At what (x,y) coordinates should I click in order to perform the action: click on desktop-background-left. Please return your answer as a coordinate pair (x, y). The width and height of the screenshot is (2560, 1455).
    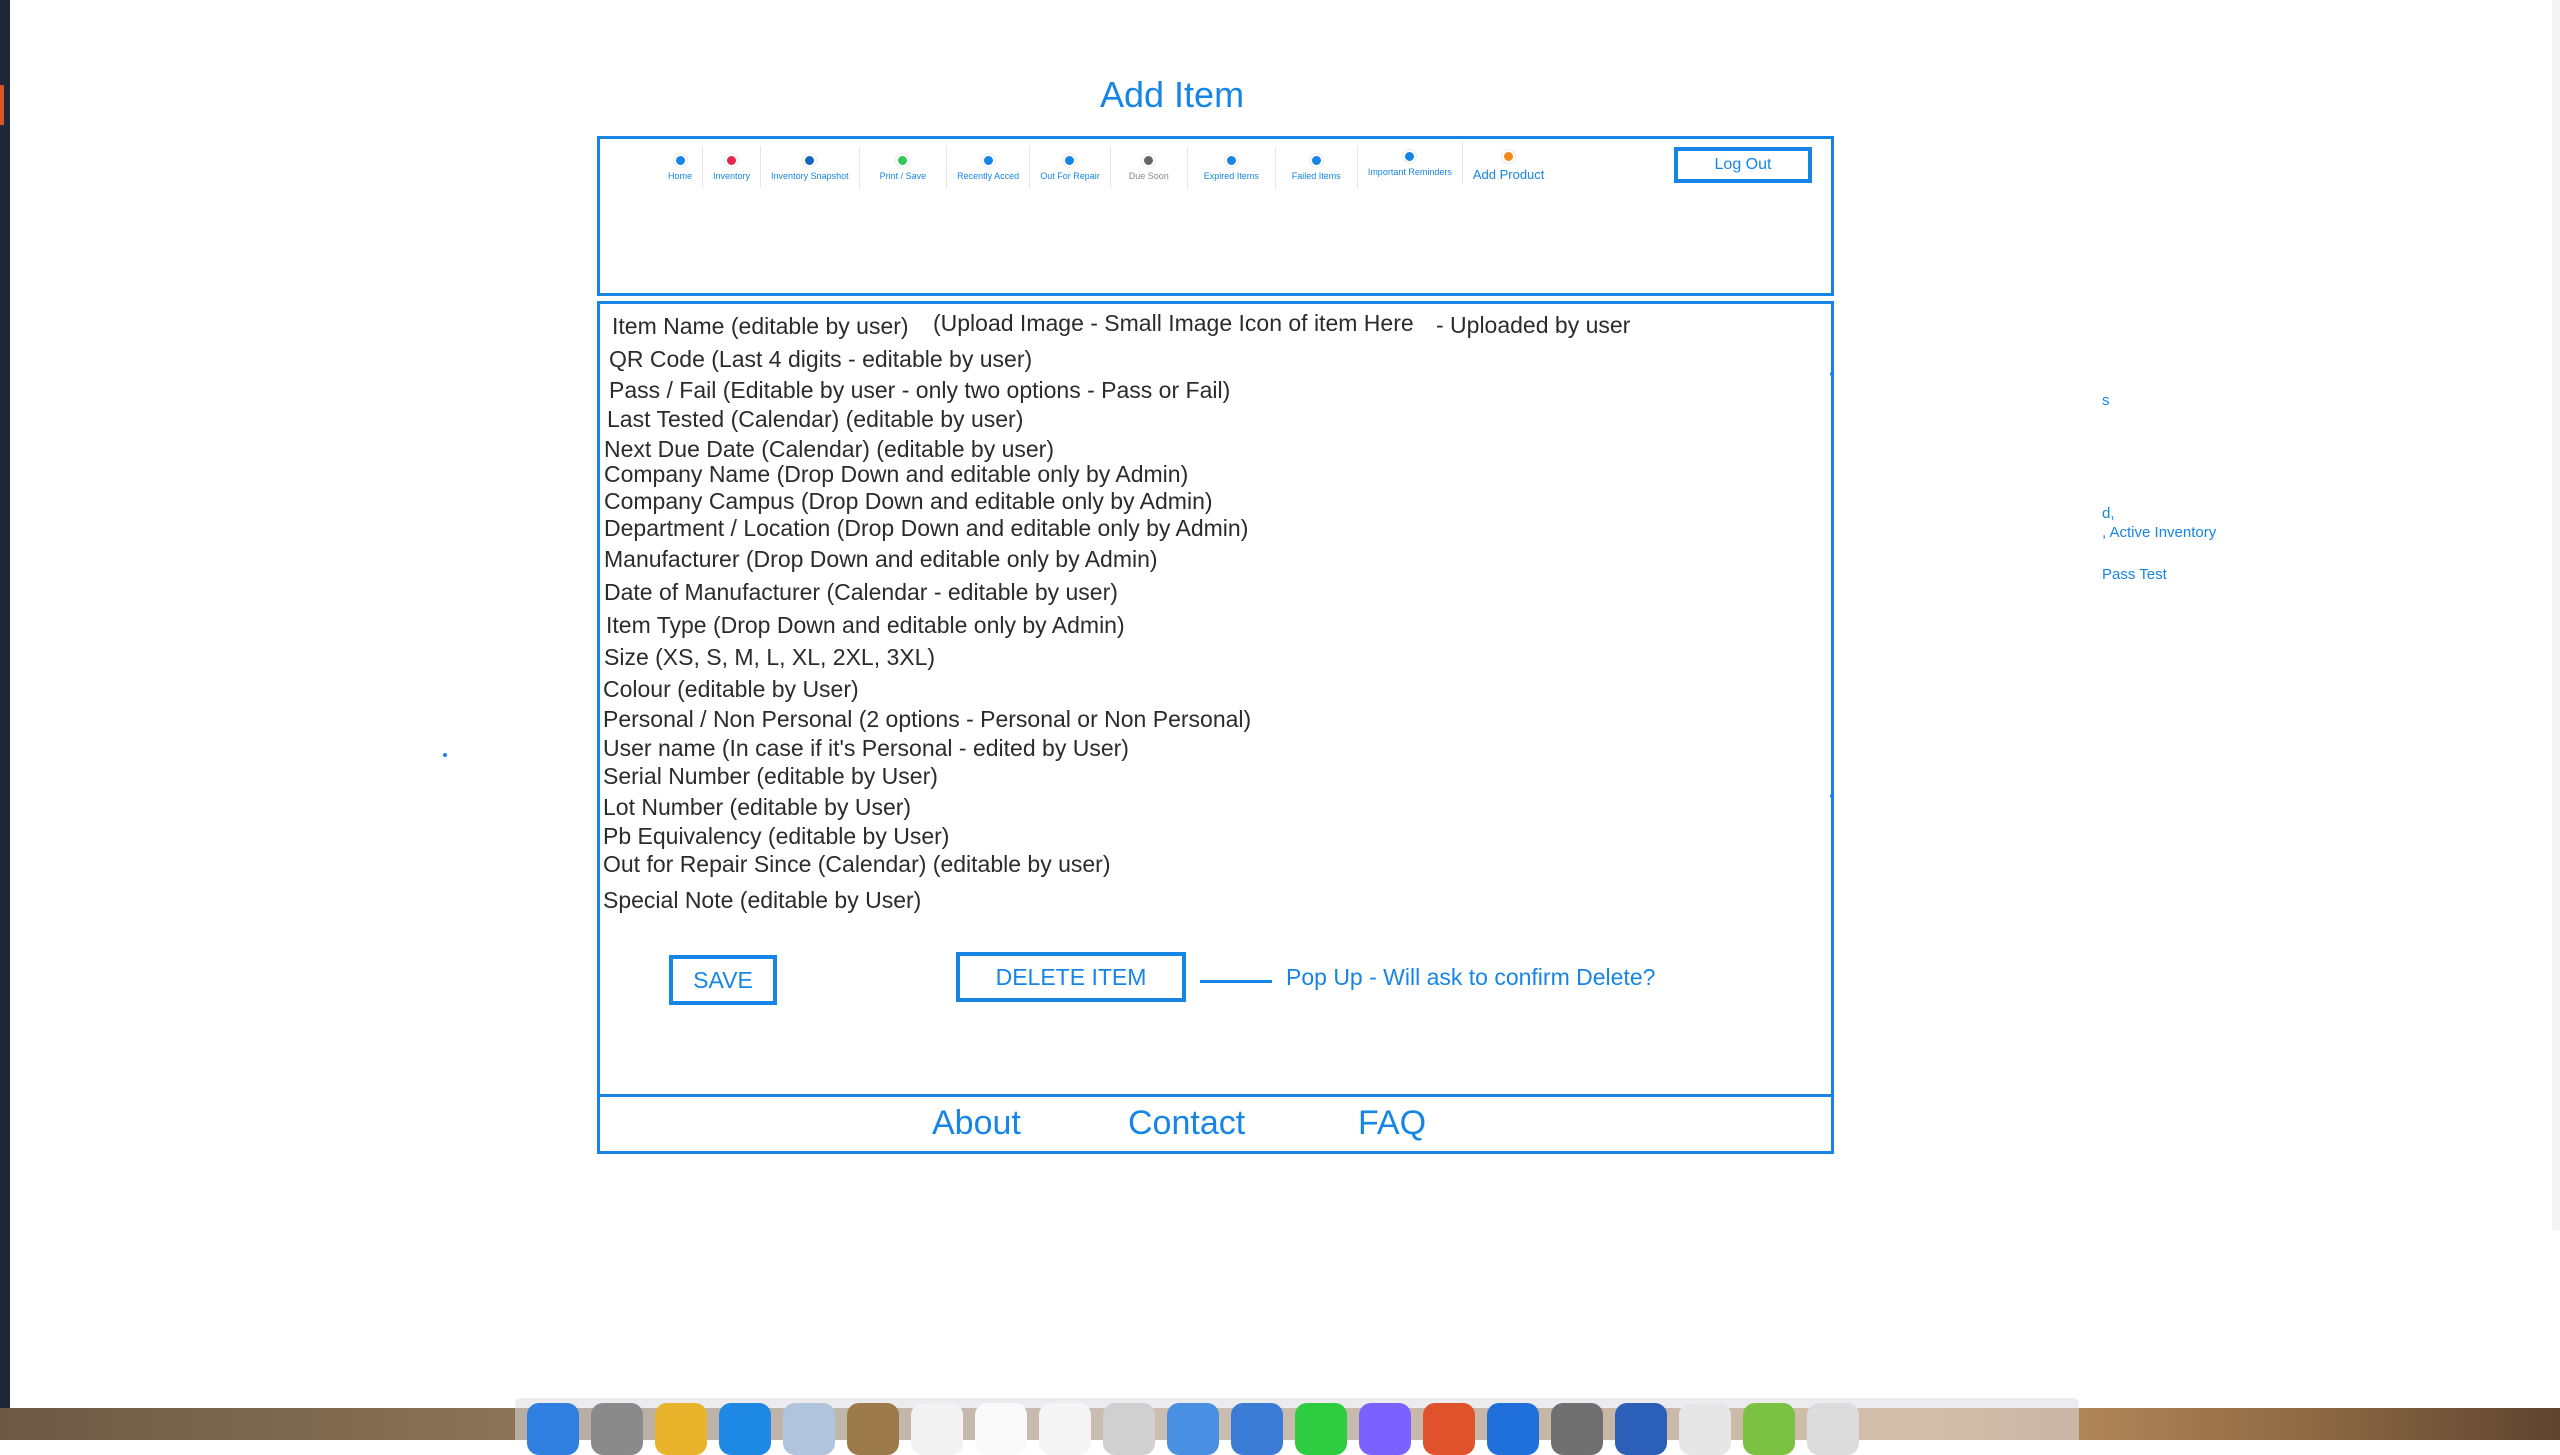
    Looking at the image, I should click on (5, 720).